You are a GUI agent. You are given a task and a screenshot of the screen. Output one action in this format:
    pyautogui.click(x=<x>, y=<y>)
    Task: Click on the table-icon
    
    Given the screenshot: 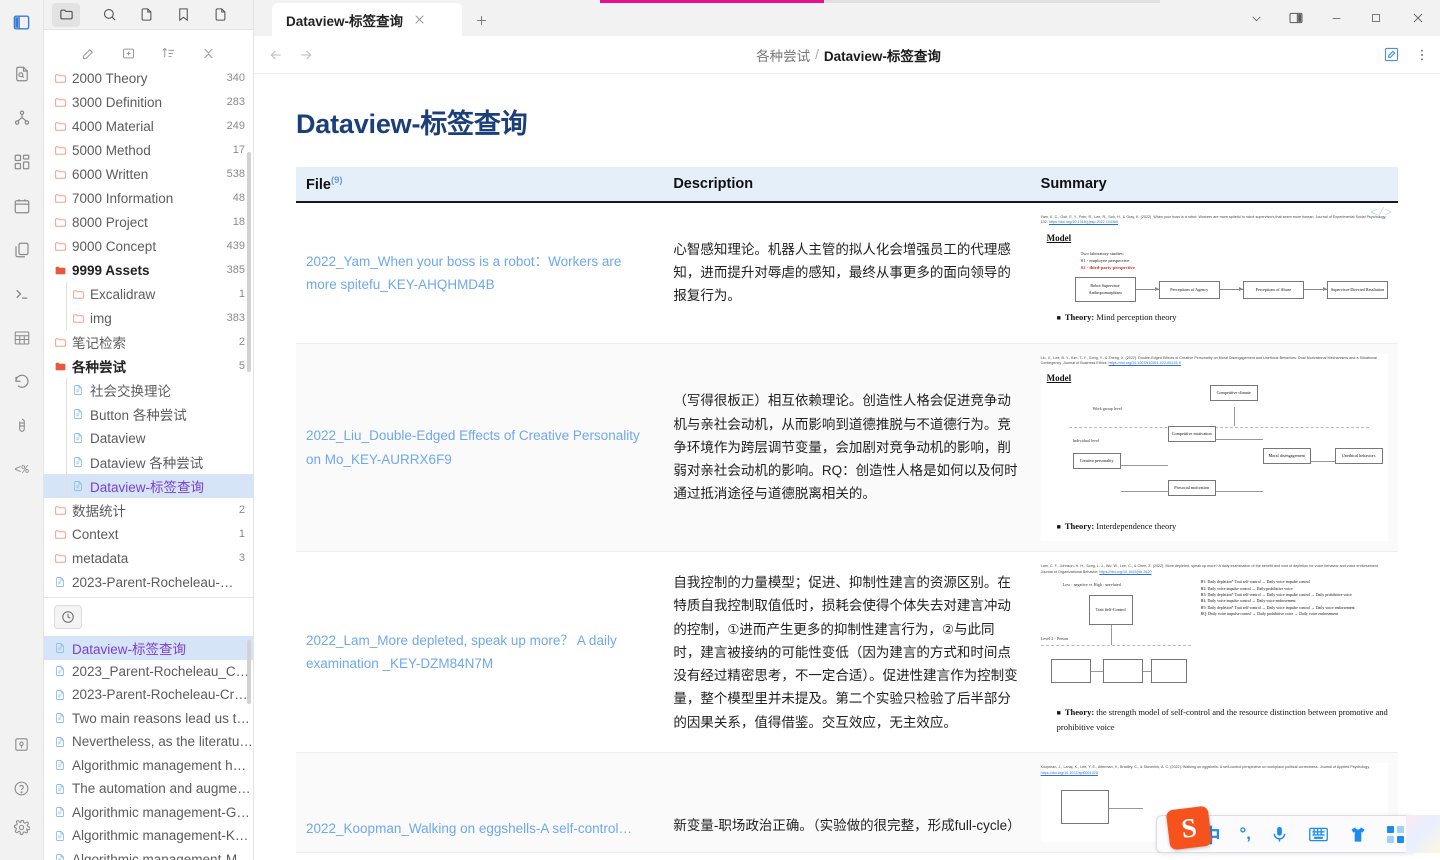 What is the action you would take?
    pyautogui.click(x=22, y=338)
    